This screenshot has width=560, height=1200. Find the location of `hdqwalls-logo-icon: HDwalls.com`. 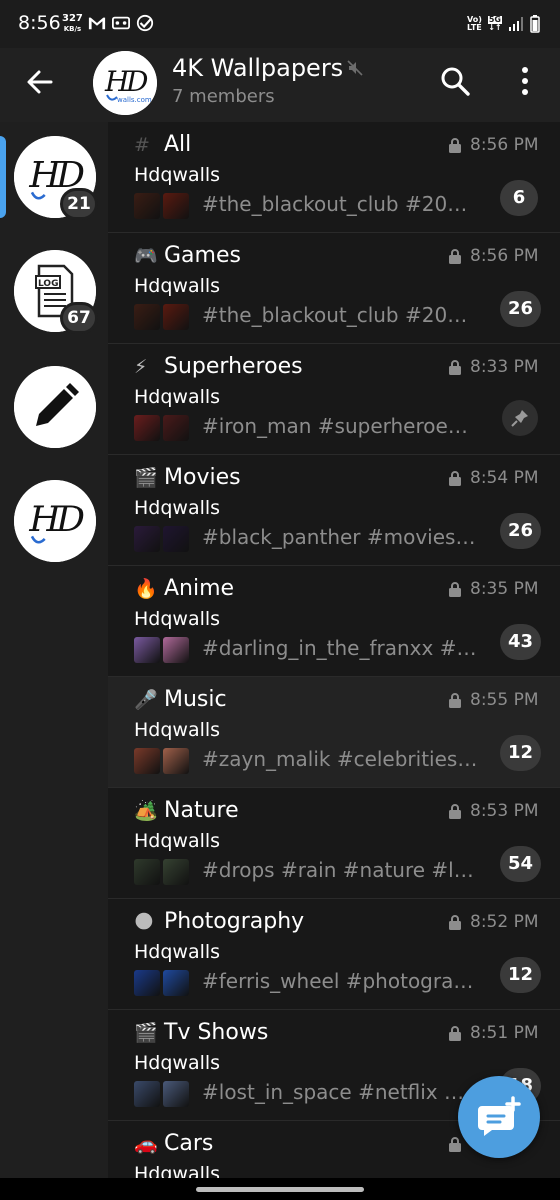

hdqwalls-logo-icon: HDwalls.com is located at coordinates (125, 83).